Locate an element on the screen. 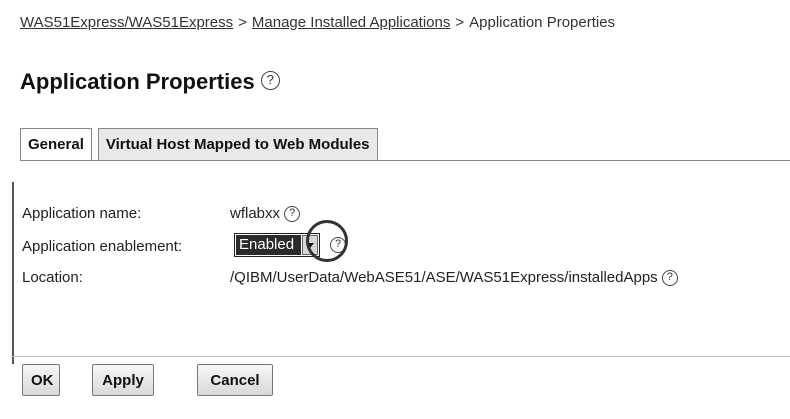  app-enablement-label: Application enablement: is located at coordinates (102, 246).